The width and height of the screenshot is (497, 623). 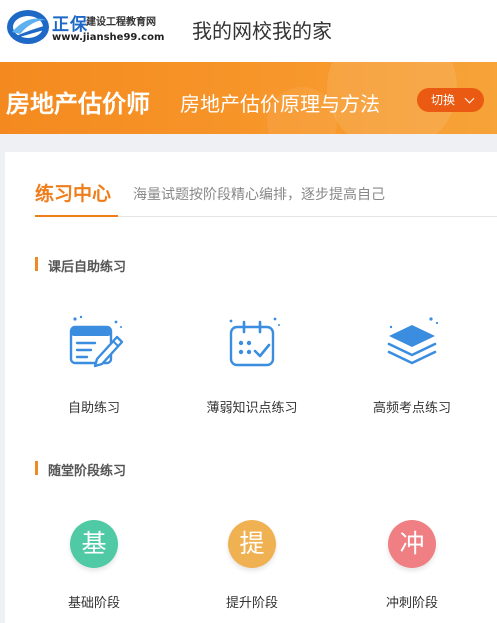 What do you see at coordinates (121, 22) in the screenshot?
I see `logo-subtitle: 建设工程教育网` at bounding box center [121, 22].